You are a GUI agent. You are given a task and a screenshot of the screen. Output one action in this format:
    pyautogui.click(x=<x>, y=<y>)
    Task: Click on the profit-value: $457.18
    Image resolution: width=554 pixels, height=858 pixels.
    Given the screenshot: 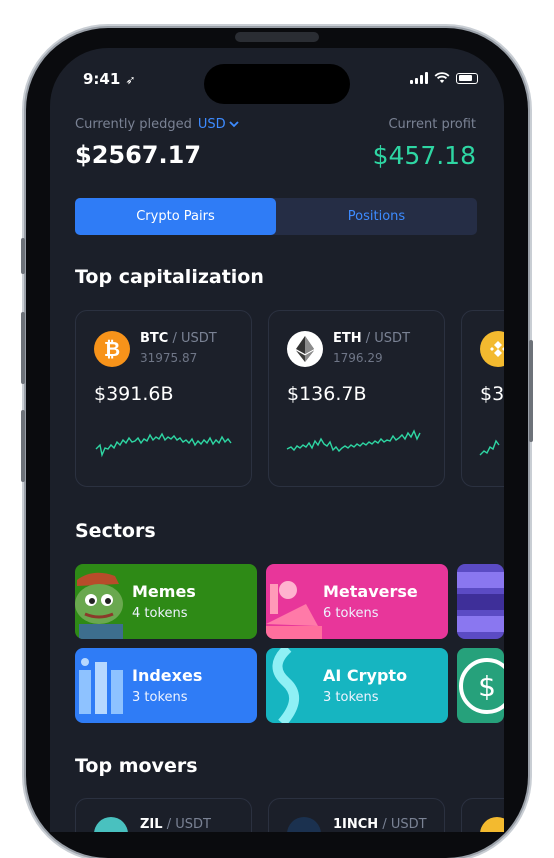 What is the action you would take?
    pyautogui.click(x=424, y=155)
    